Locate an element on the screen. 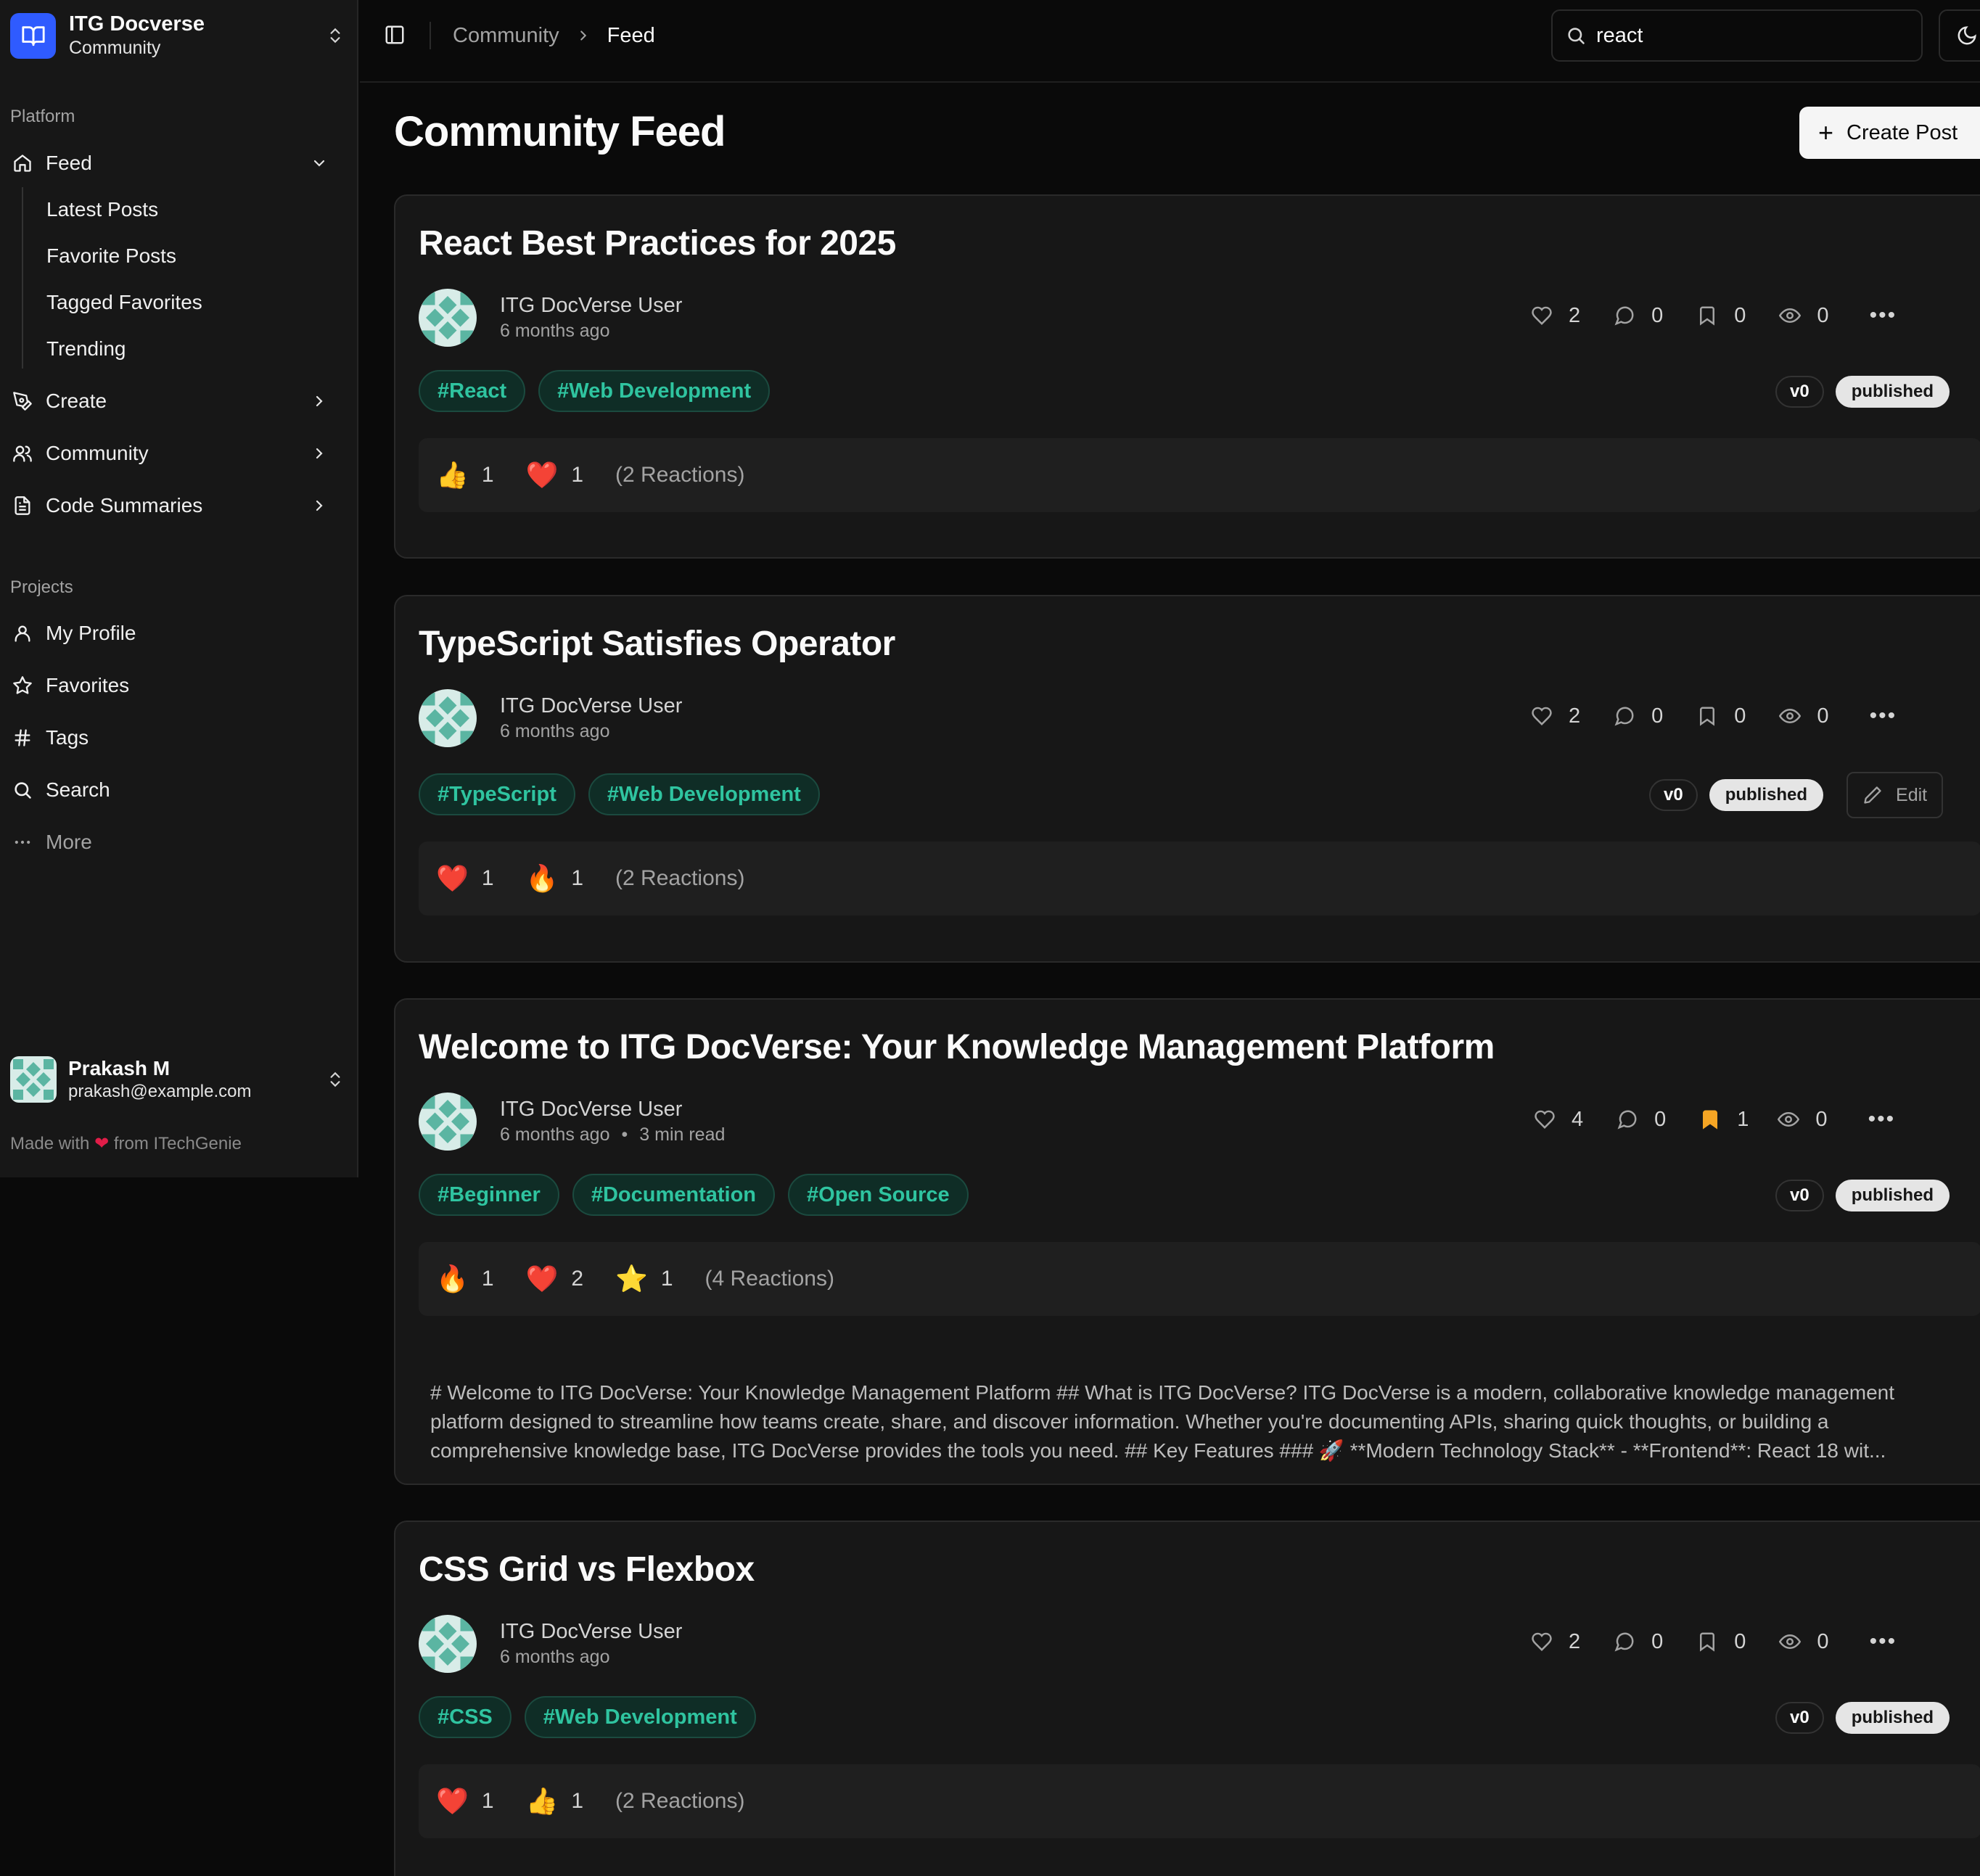 The image size is (1980, 1876). tag-list: #React #Web Development is located at coordinates (601, 391).